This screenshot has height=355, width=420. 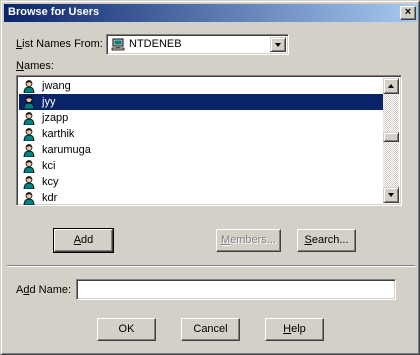 What do you see at coordinates (66, 150) in the screenshot?
I see `list-item-label: karumuga` at bounding box center [66, 150].